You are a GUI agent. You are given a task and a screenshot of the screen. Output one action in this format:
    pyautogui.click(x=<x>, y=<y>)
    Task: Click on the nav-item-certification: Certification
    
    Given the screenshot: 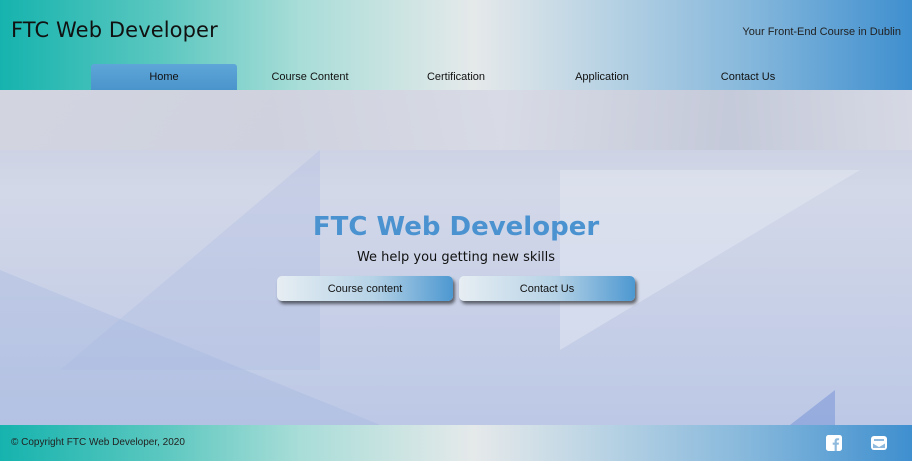 What is the action you would take?
    pyautogui.click(x=456, y=77)
    